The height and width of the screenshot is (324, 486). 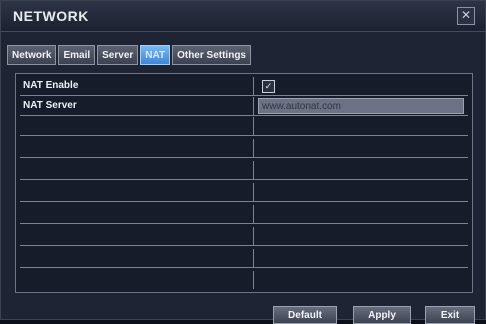 I want to click on nat-server-input: www.autonat.com, so click(x=361, y=106).